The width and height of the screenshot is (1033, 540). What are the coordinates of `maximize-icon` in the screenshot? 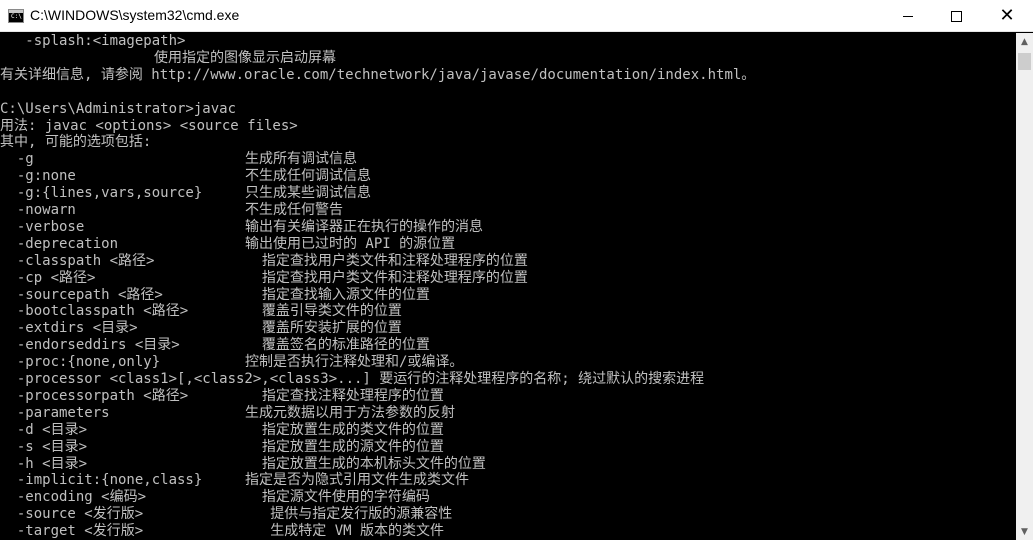 It's located at (956, 16).